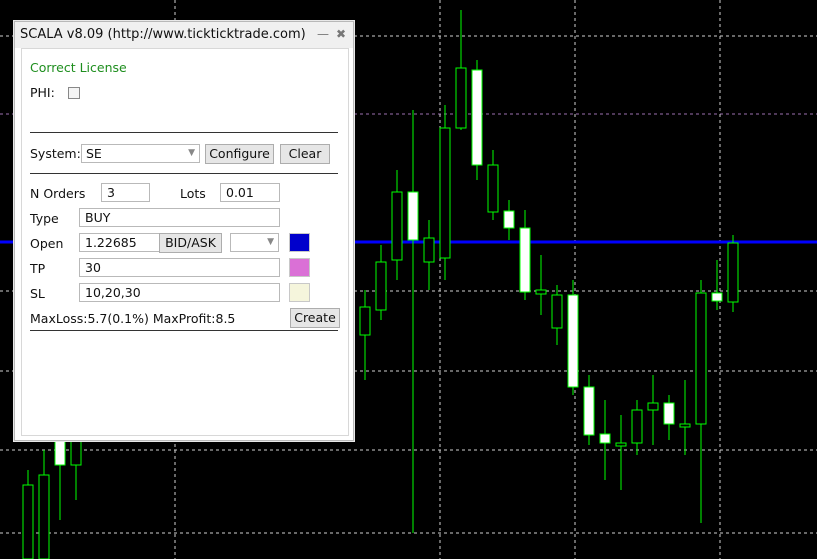 This screenshot has height=559, width=817. Describe the element at coordinates (125, 192) in the screenshot. I see `orders-input: 3` at that location.